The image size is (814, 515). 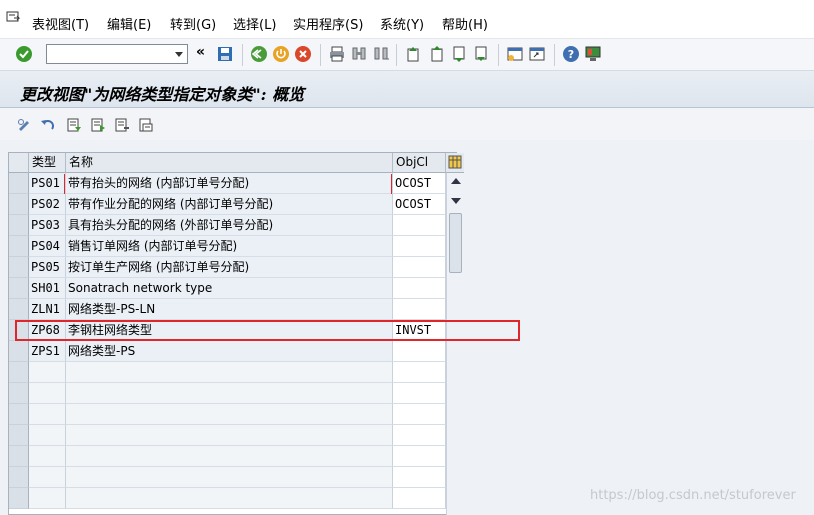 I want to click on table-settings-button, so click(x=455, y=163).